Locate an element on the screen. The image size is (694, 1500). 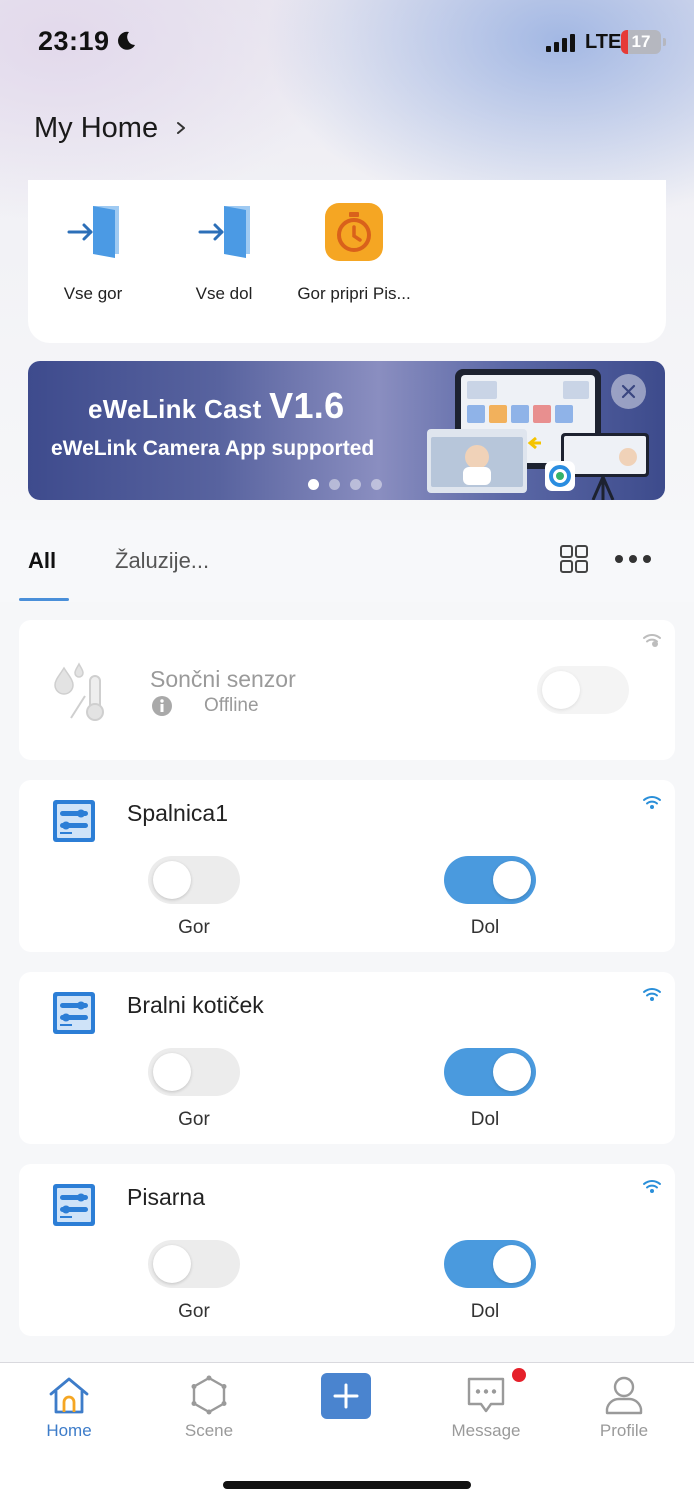
nav-message: Message is located at coordinates (486, 1407).